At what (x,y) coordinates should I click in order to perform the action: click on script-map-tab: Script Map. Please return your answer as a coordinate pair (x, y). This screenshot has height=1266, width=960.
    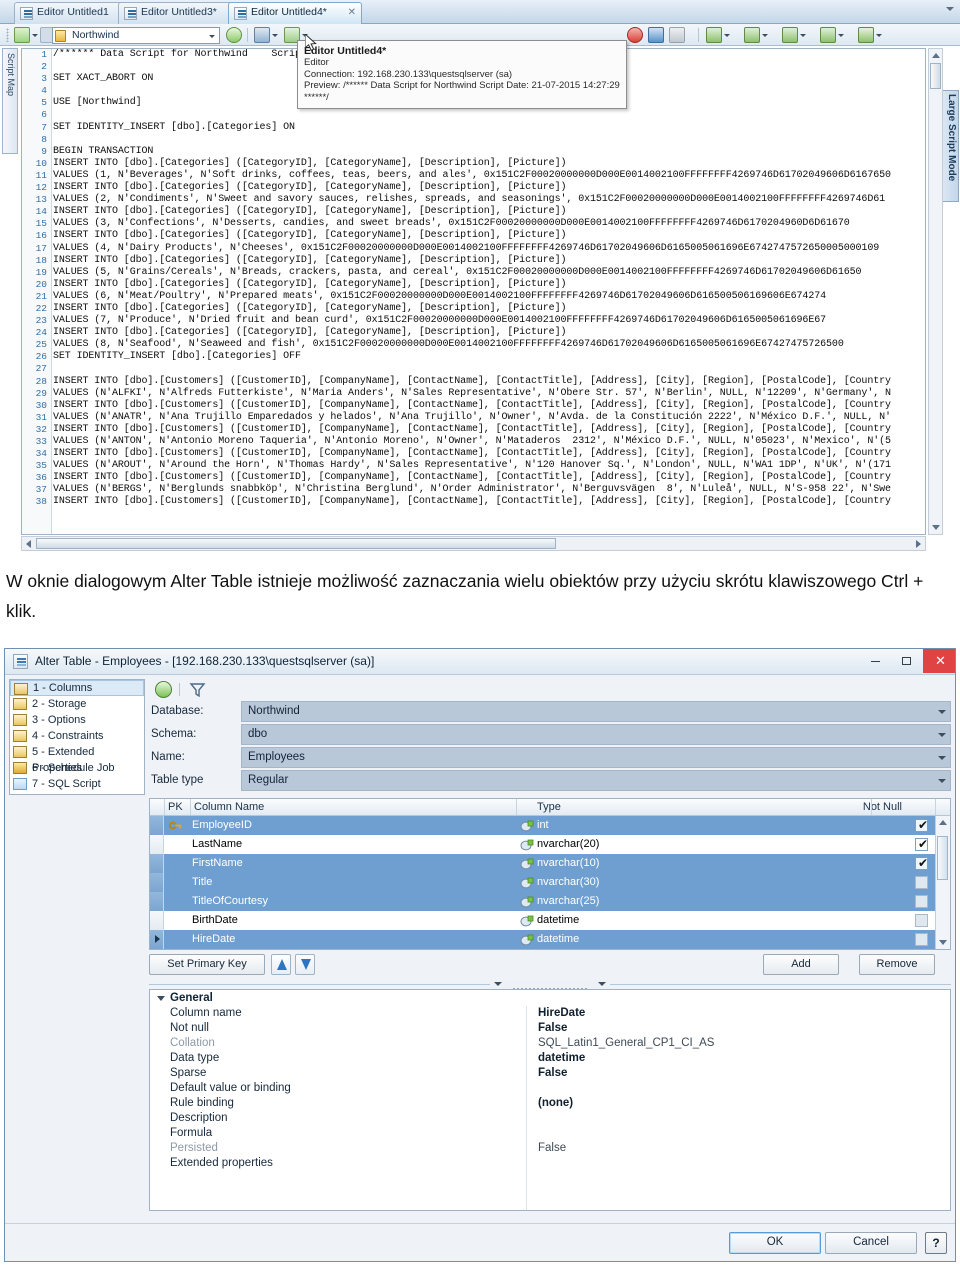
    Looking at the image, I should click on (10, 101).